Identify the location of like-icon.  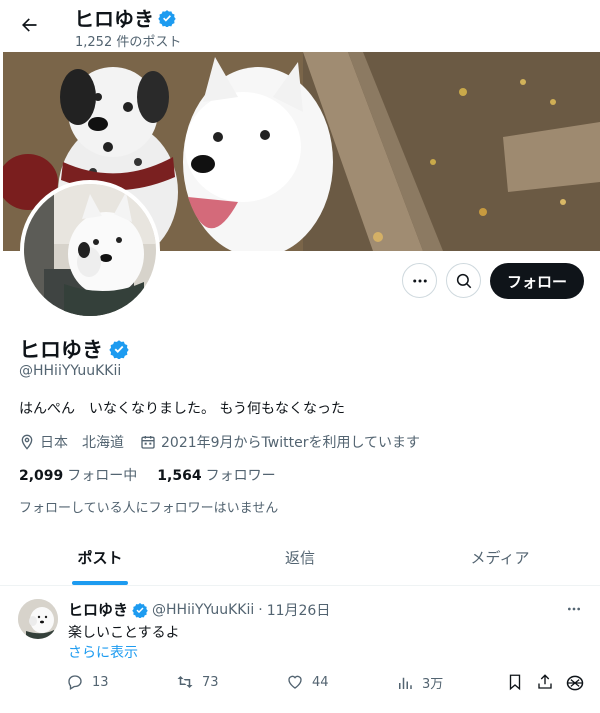
(295, 682).